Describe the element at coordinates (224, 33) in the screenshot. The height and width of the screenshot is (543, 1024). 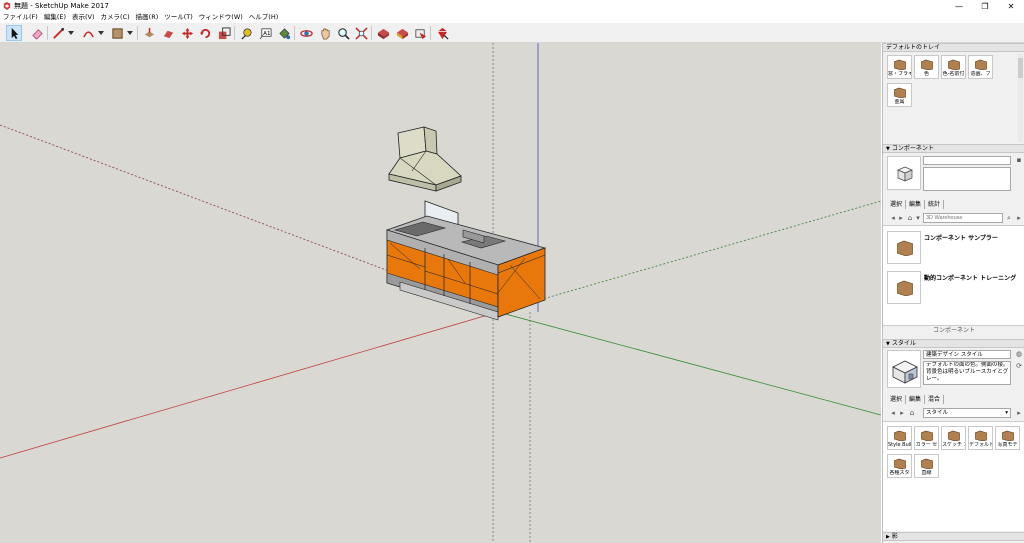
I see `scale-tool-button` at that location.